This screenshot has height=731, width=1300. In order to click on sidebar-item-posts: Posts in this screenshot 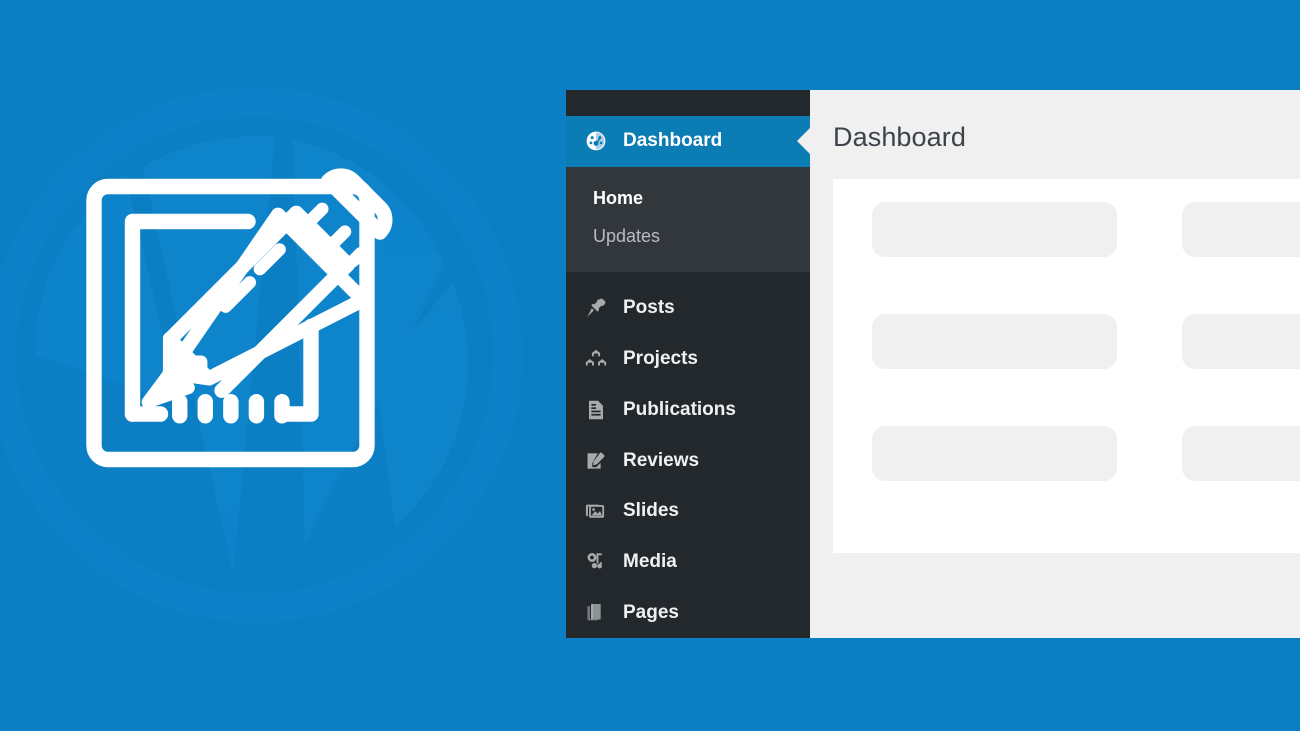, I will do `click(688, 308)`.